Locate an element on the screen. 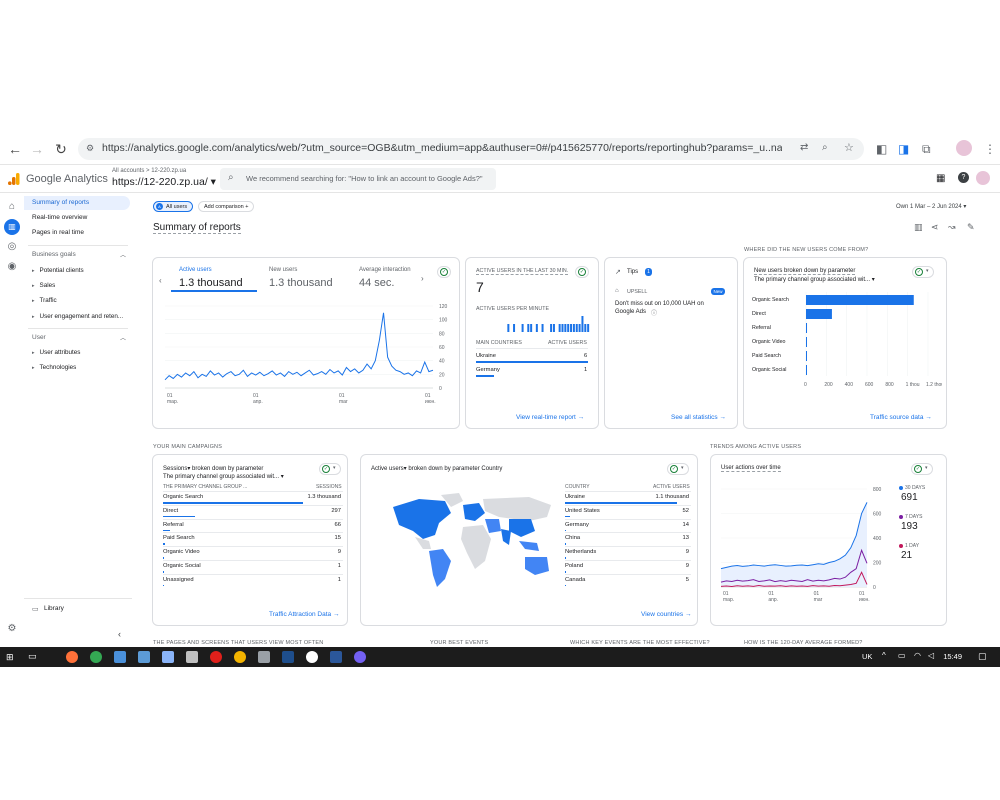 This screenshot has height=800, width=1000. volume-icon: ◁ is located at coordinates (931, 655).